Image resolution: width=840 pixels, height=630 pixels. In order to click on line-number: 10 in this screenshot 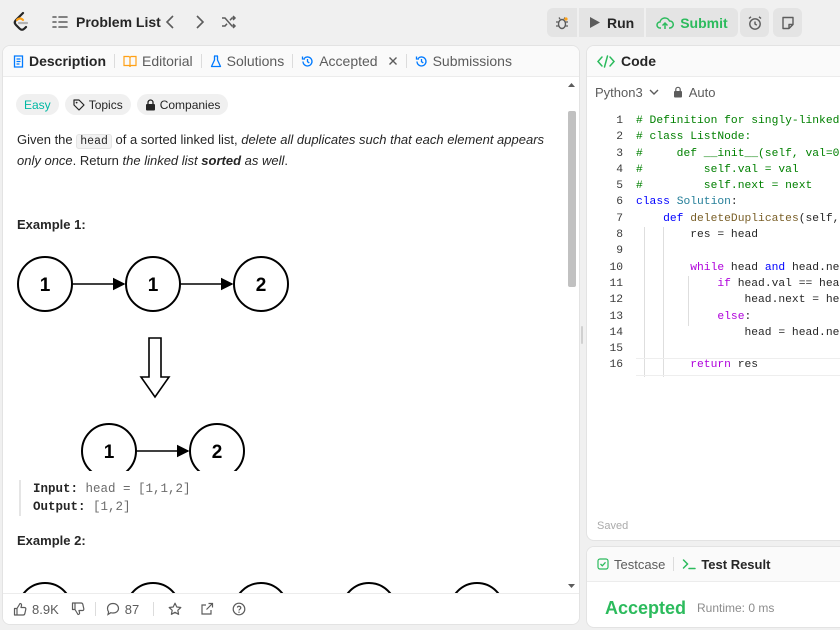, I will do `click(616, 267)`.